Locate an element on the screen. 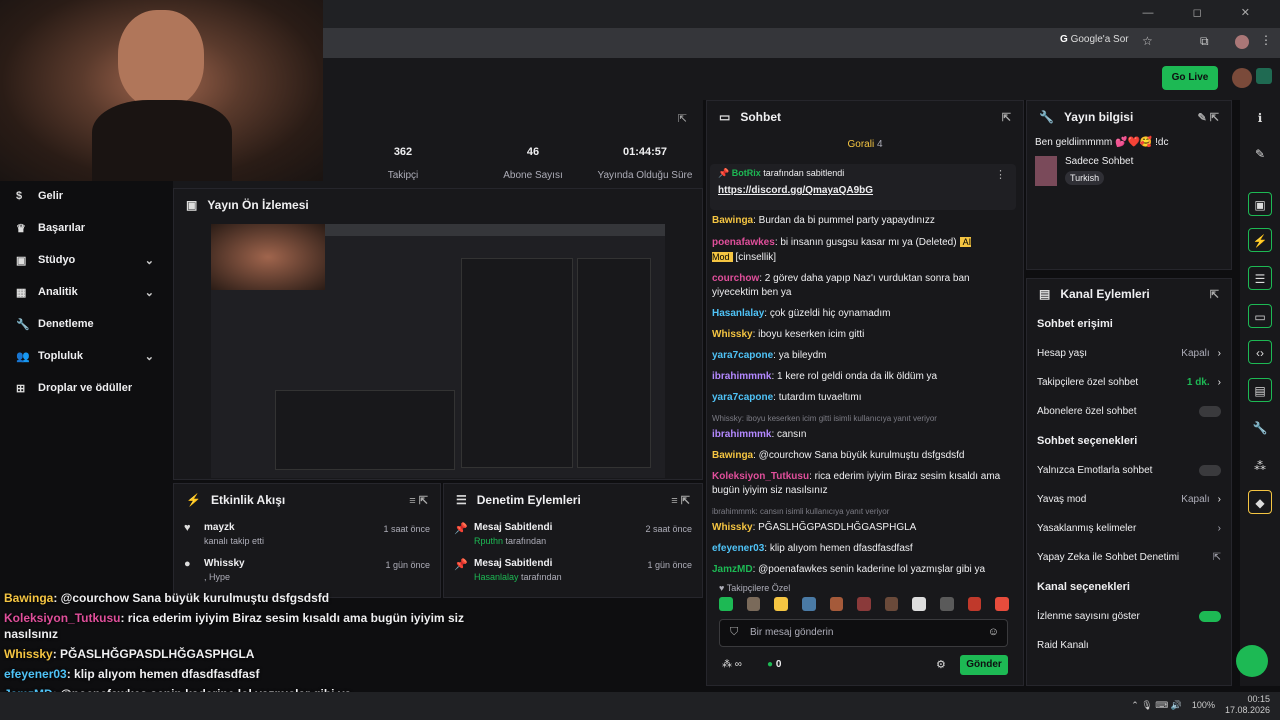  info-icon: ℹ is located at coordinates (1260, 118).